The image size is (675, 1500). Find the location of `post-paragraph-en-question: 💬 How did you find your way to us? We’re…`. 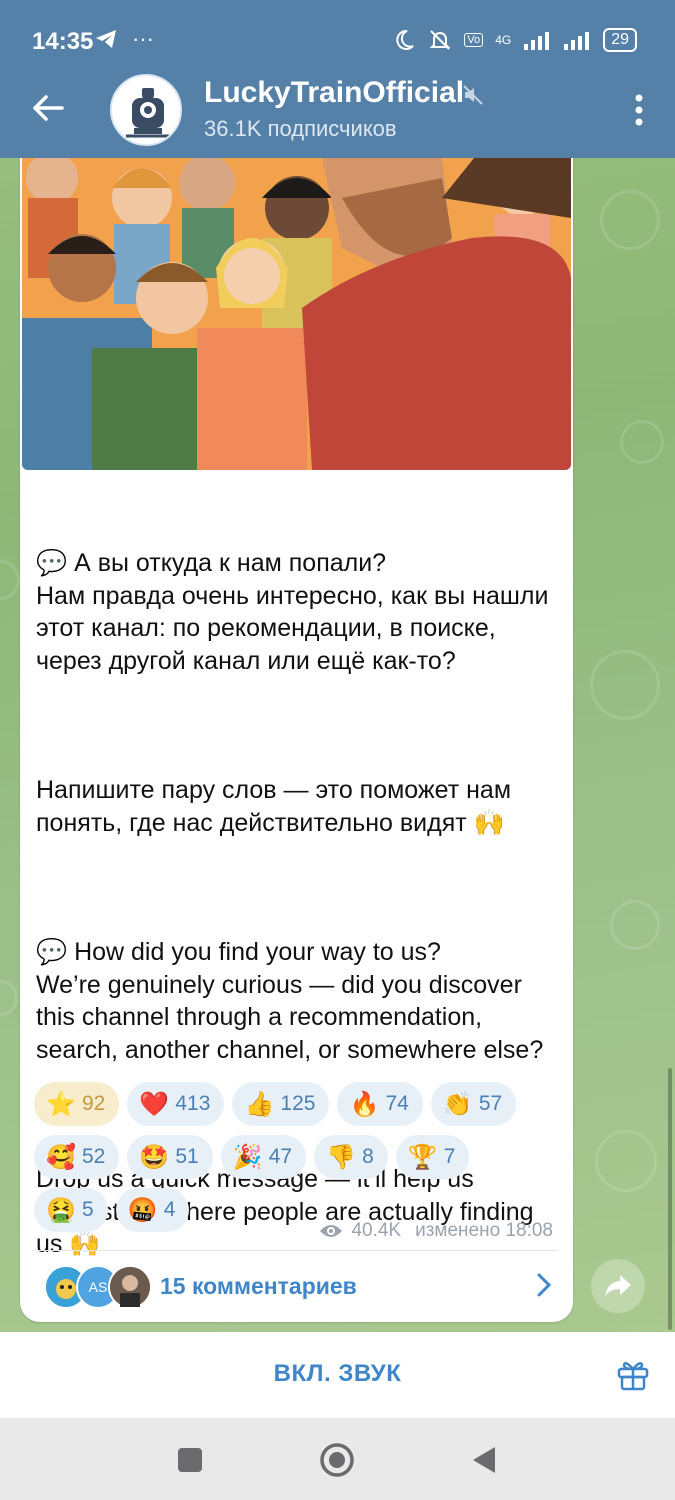

post-paragraph-en-question: 💬 How did you find your way to us? We’re… is located at coordinates (290, 1001).